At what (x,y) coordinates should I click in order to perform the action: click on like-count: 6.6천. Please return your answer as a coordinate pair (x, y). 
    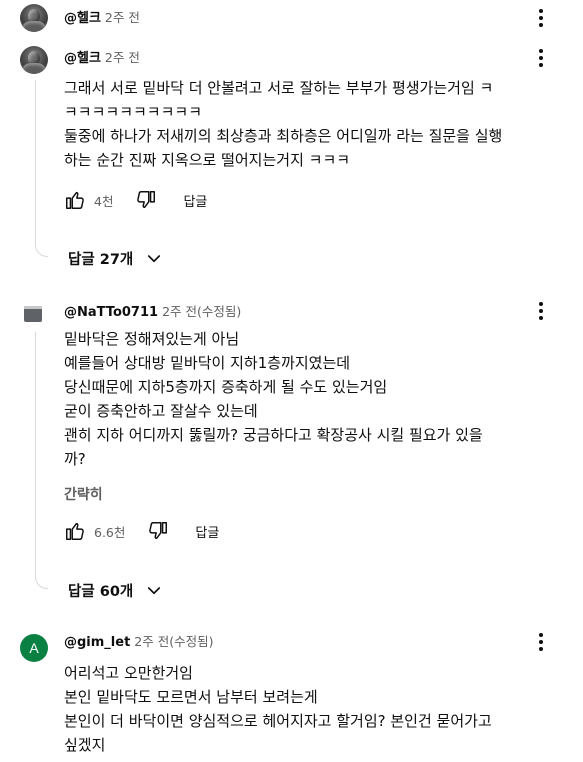
    Looking at the image, I should click on (110, 532).